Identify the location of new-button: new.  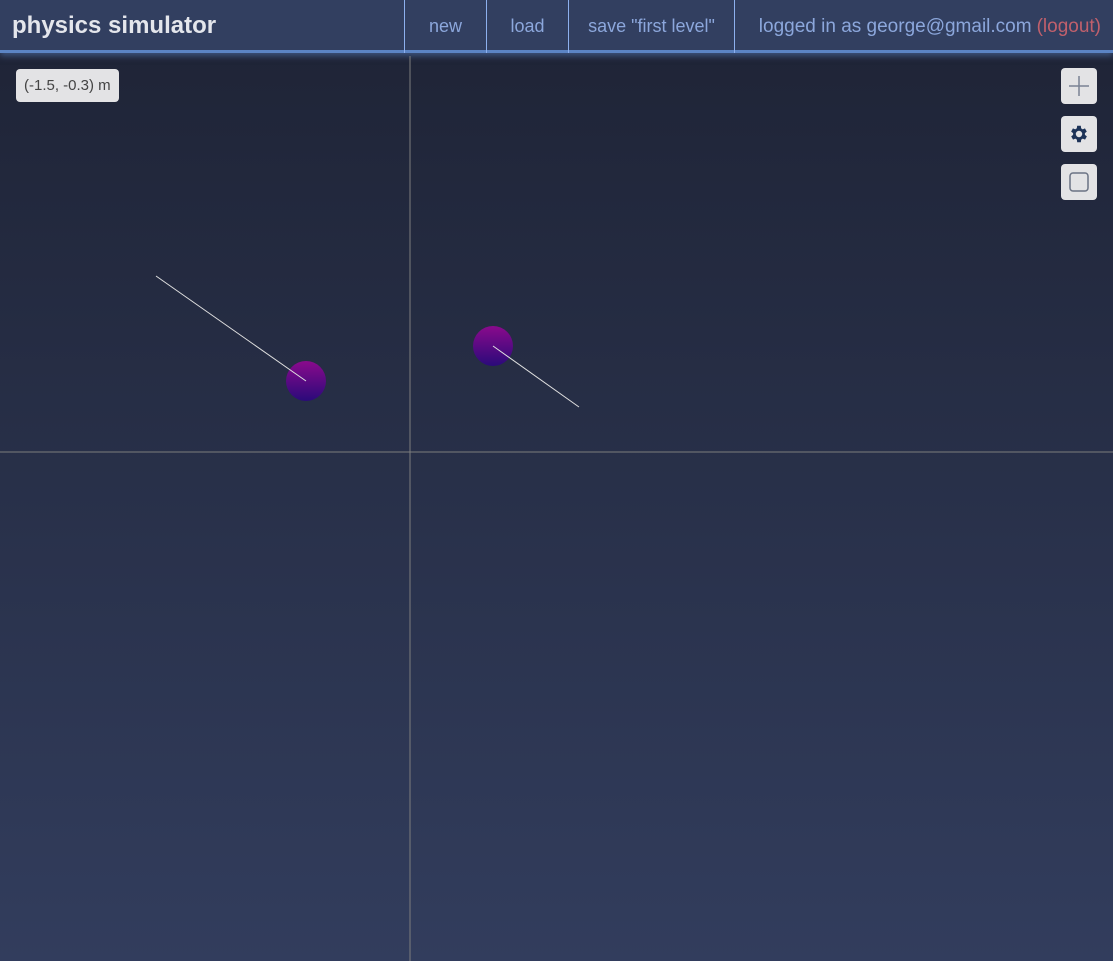
(445, 26).